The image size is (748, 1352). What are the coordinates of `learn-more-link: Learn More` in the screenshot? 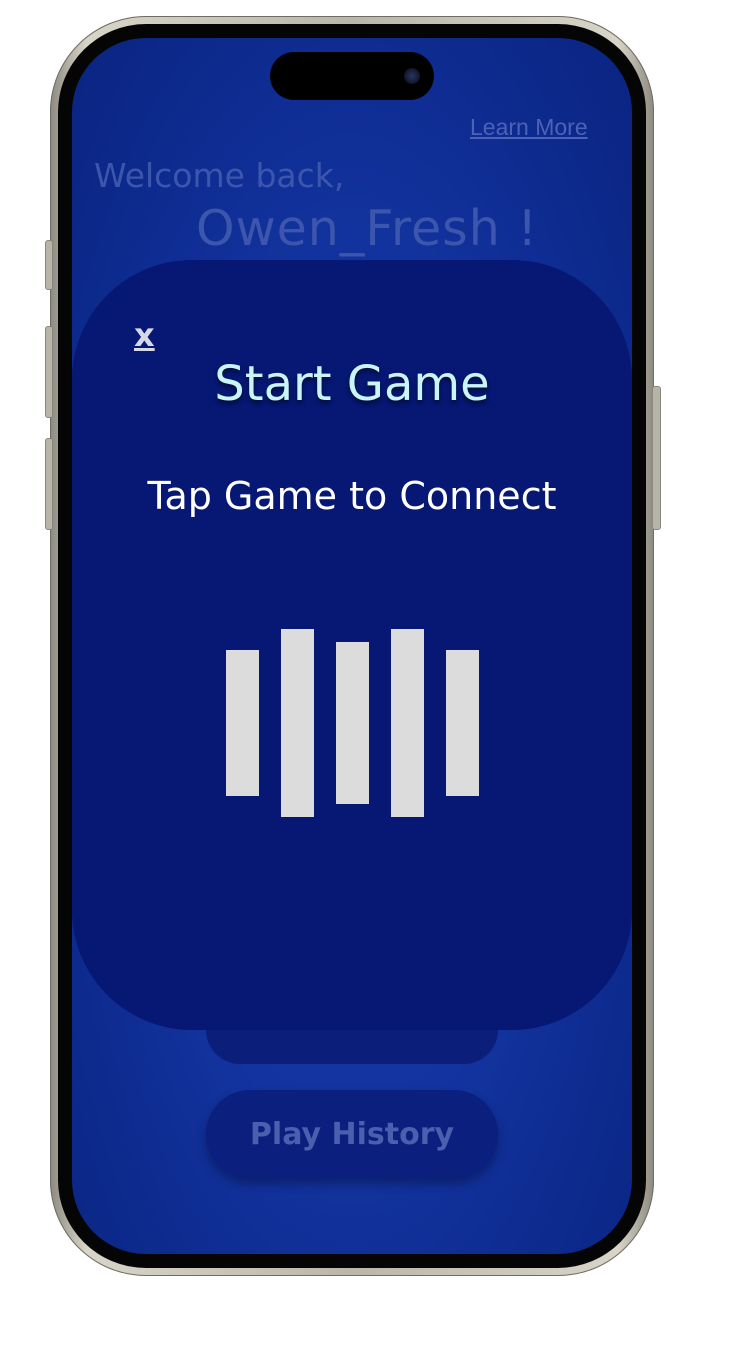 It's located at (529, 127).